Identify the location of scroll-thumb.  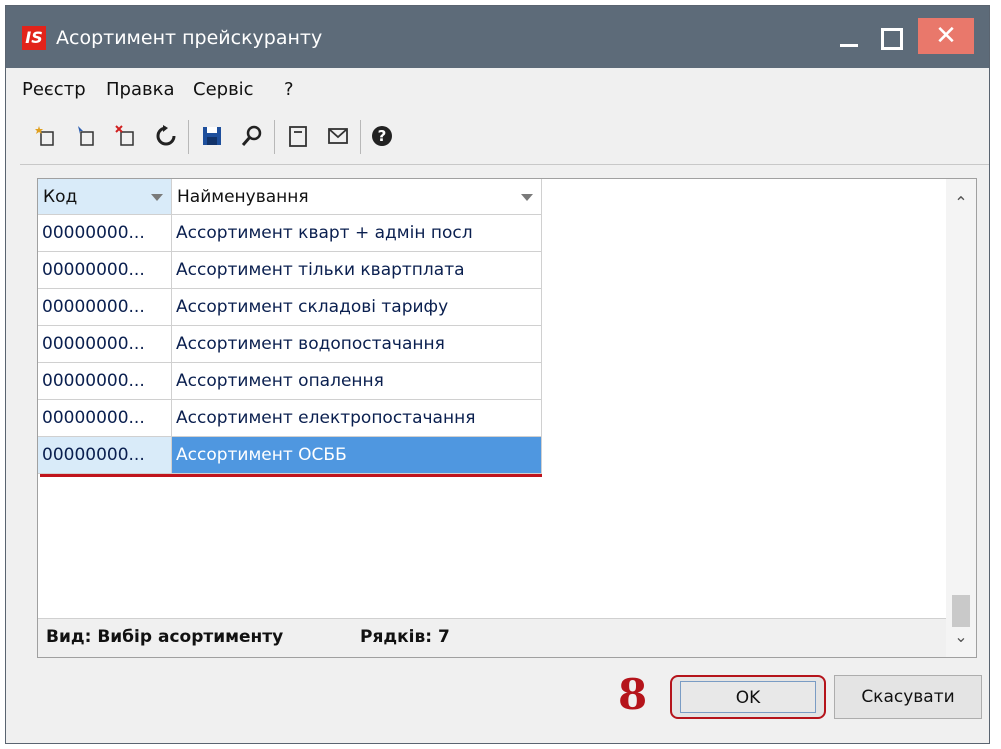
(961, 611).